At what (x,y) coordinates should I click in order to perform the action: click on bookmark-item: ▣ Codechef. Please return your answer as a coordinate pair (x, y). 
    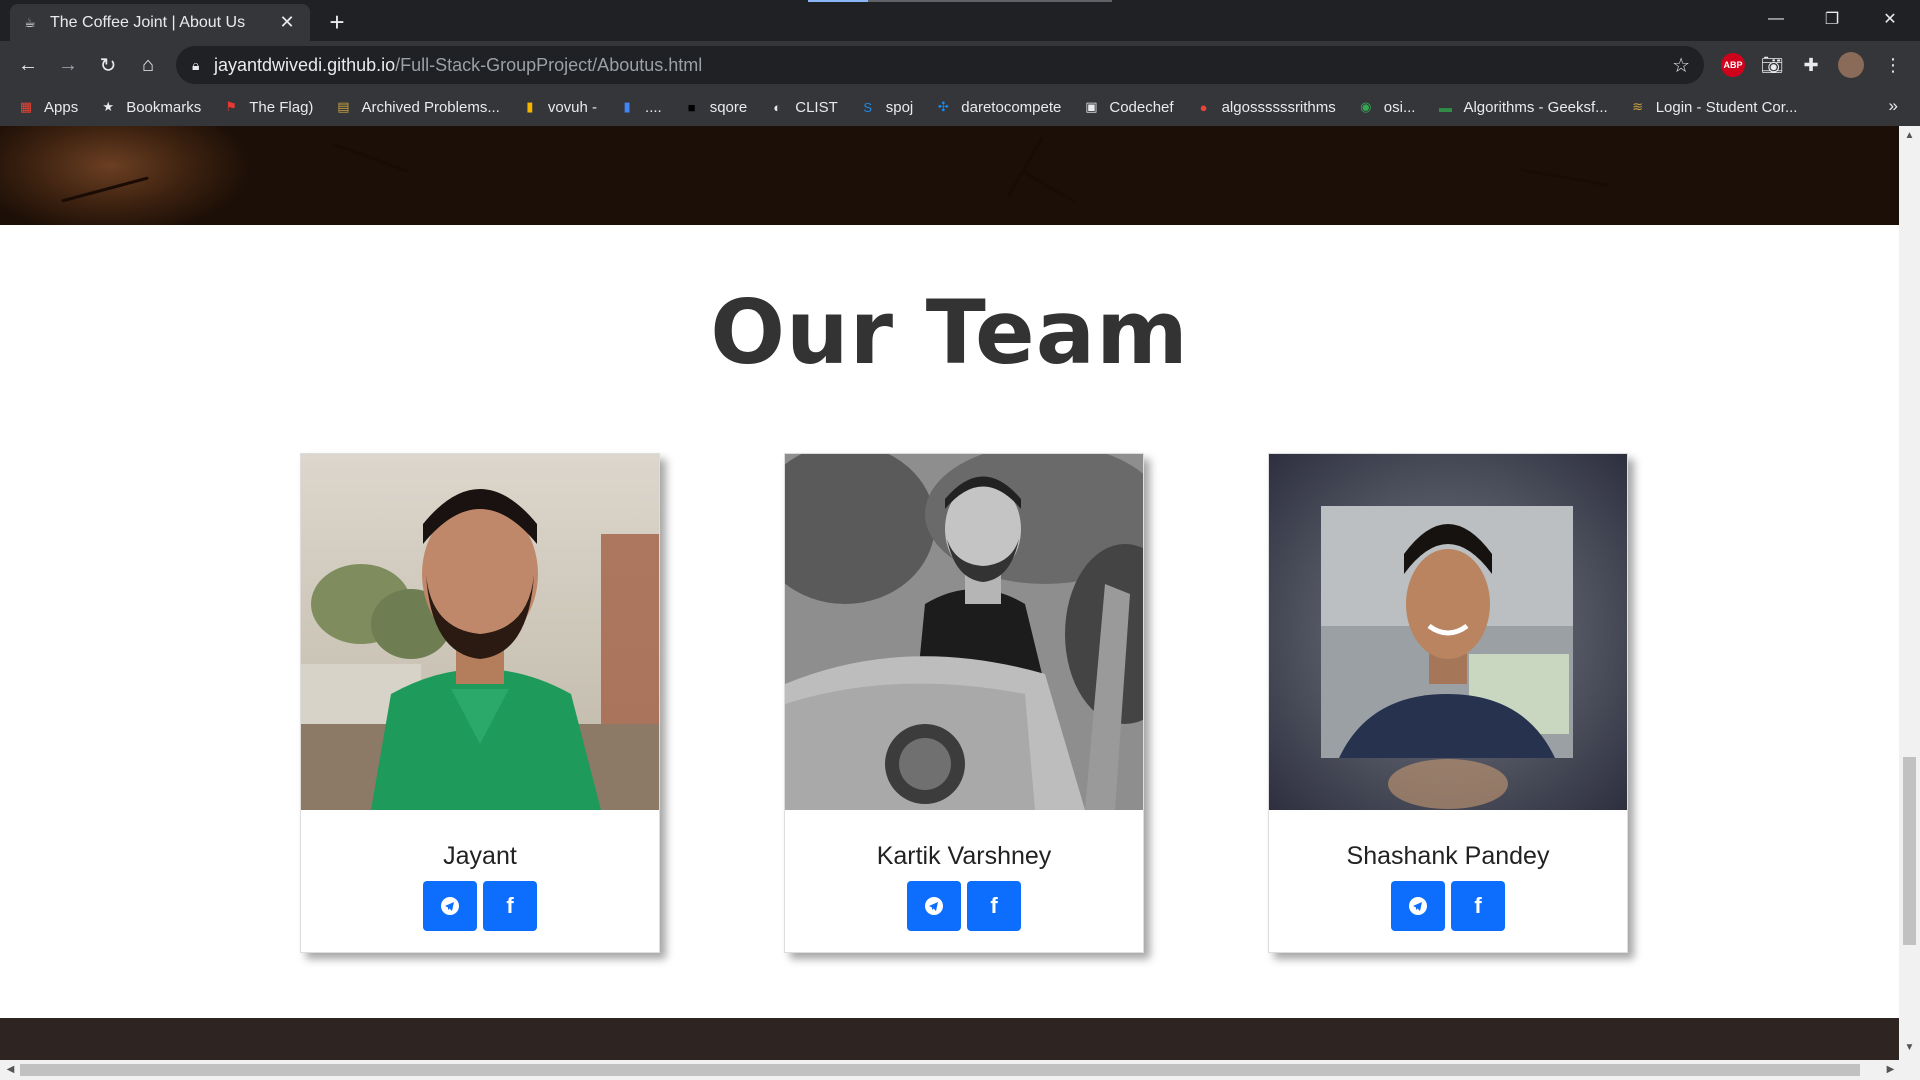
    Looking at the image, I should click on (1128, 107).